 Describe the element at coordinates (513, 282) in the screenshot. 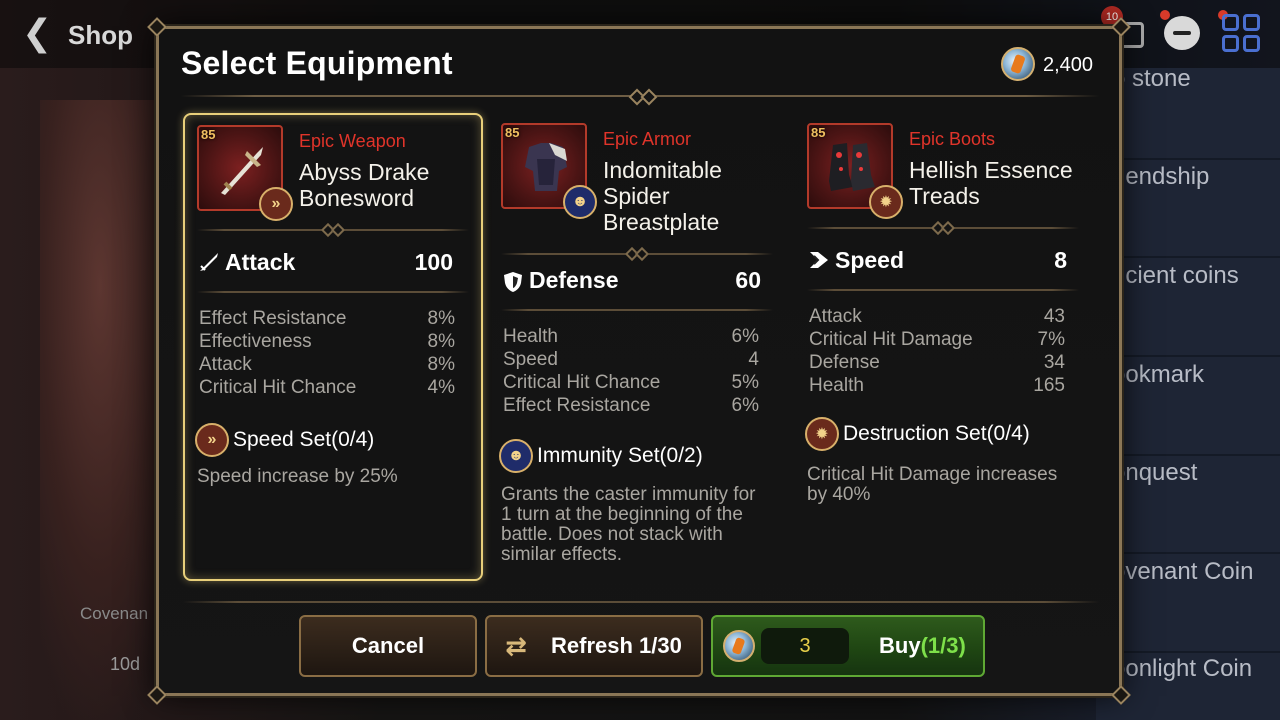

I see `shield-icon` at that location.